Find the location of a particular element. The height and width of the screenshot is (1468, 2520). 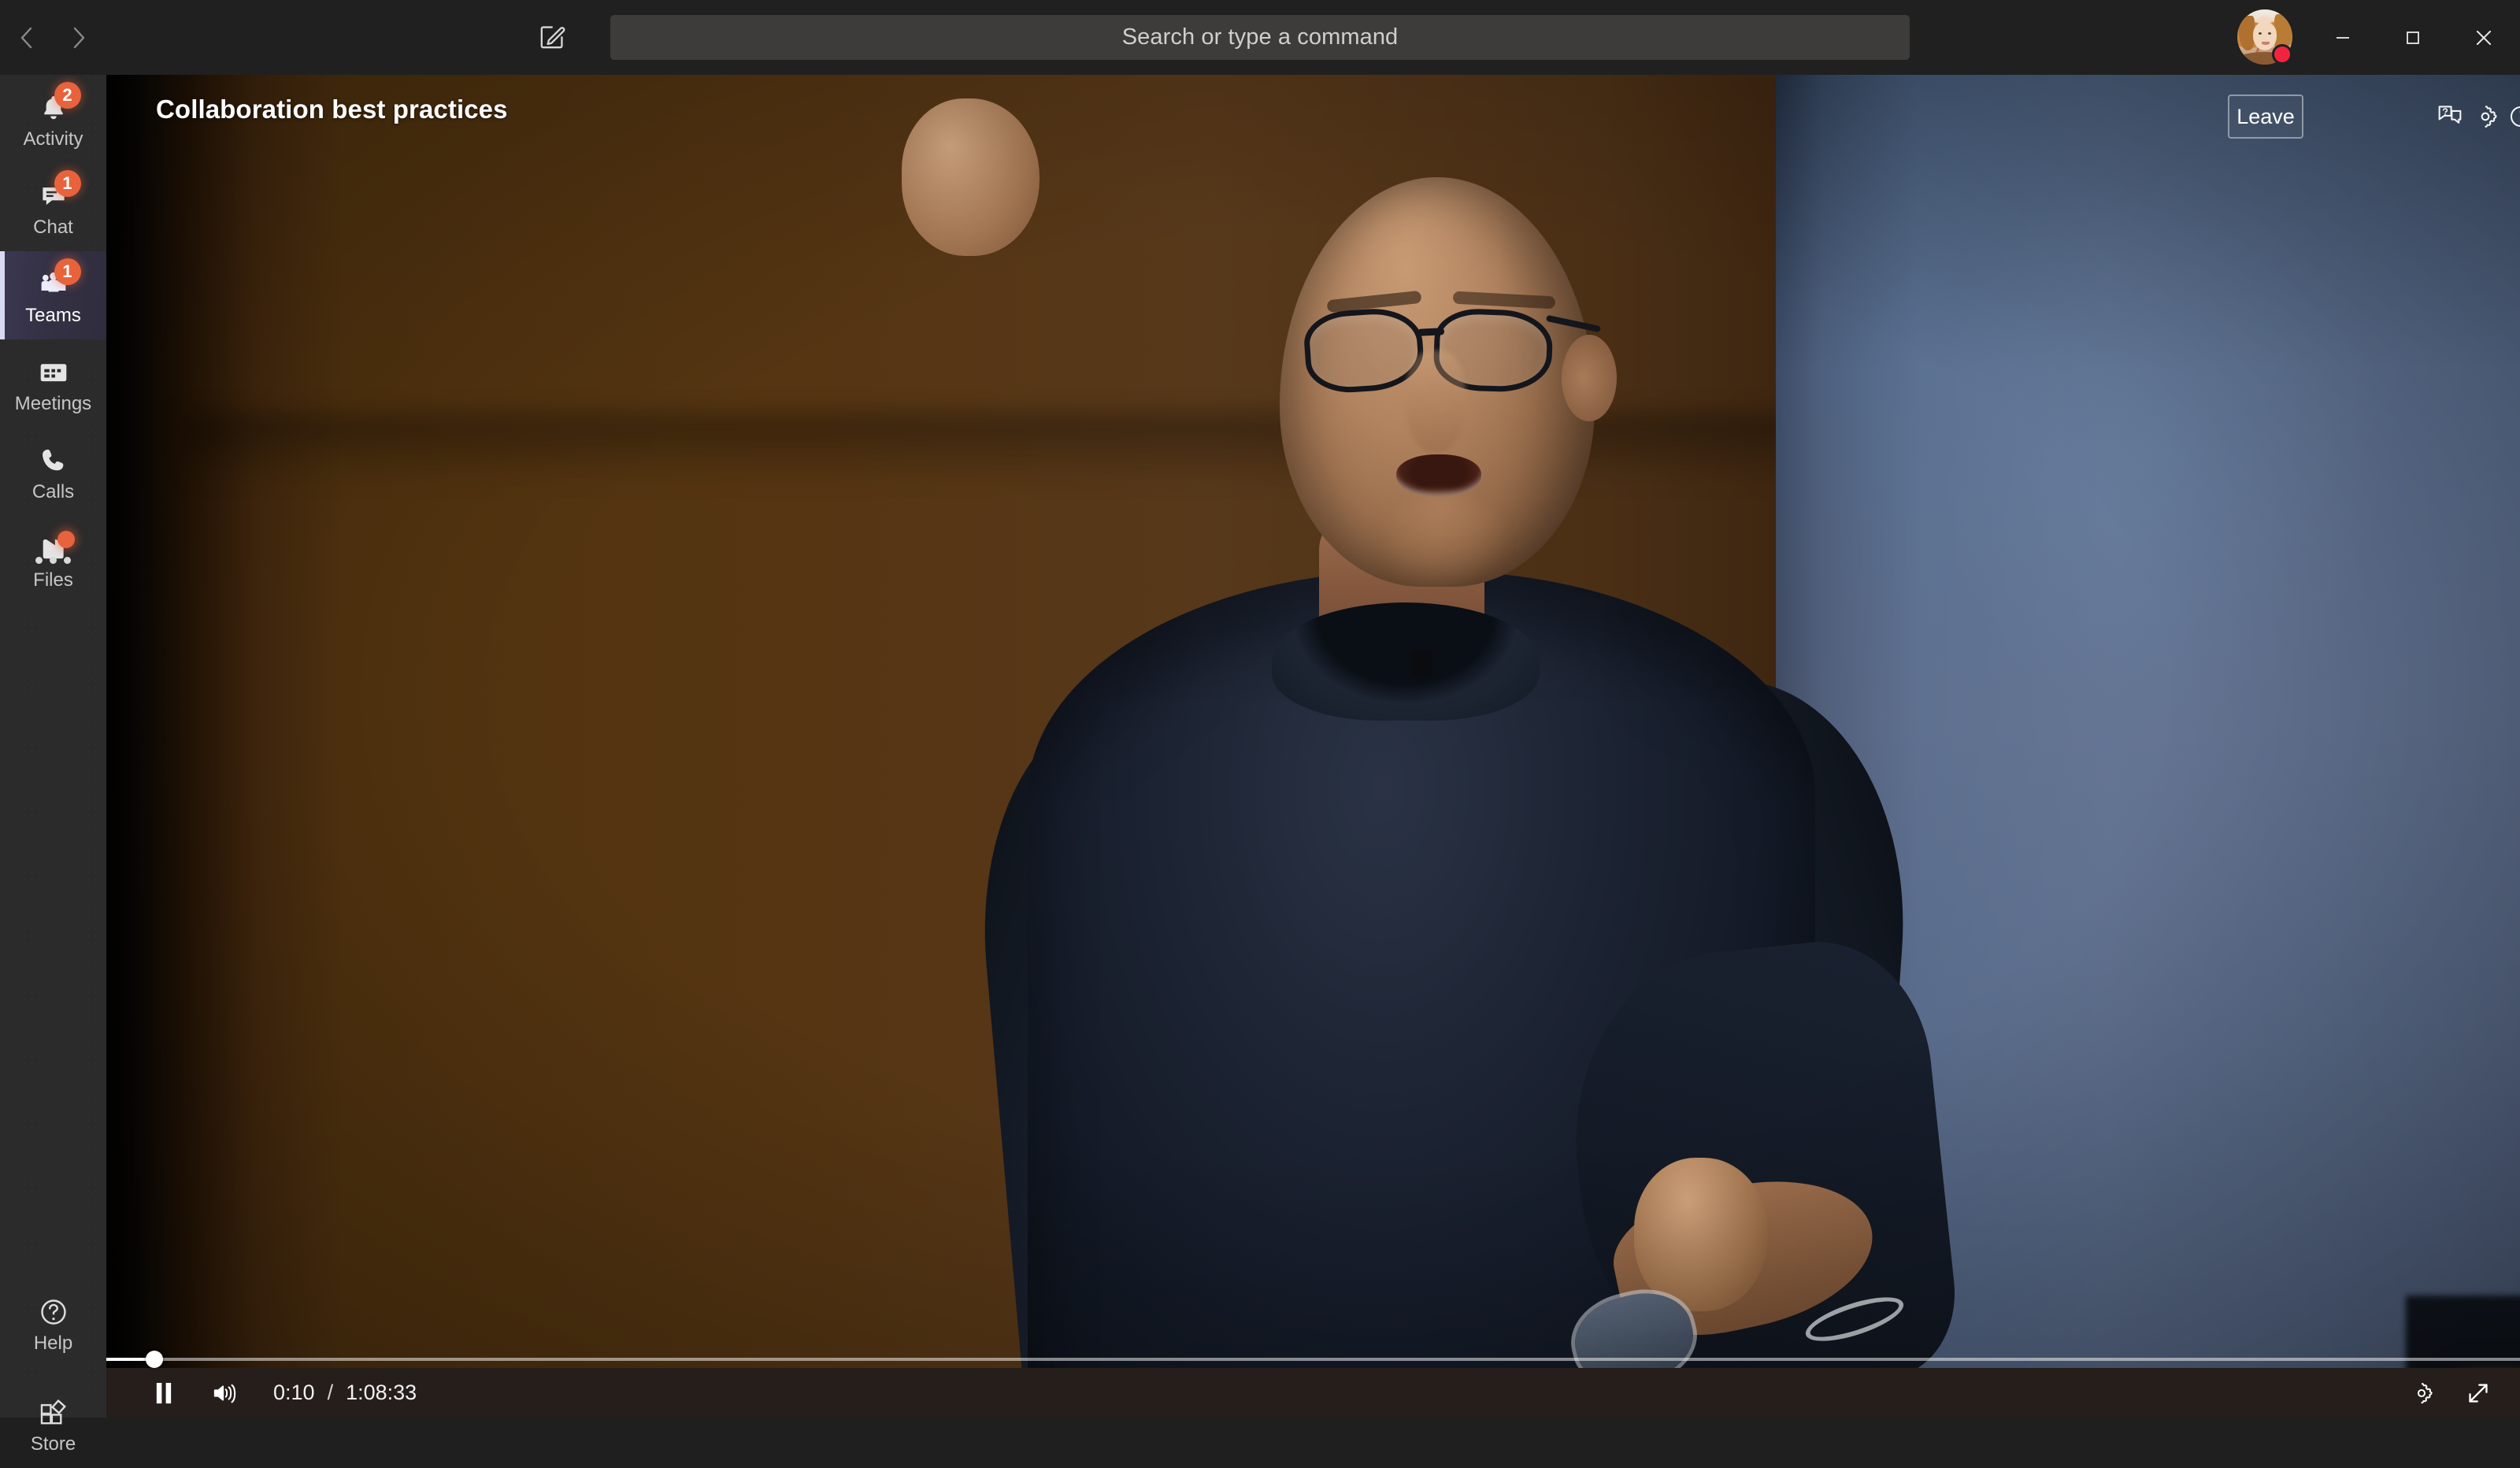

playback-settings-gear-icon is located at coordinates (2421, 1393).